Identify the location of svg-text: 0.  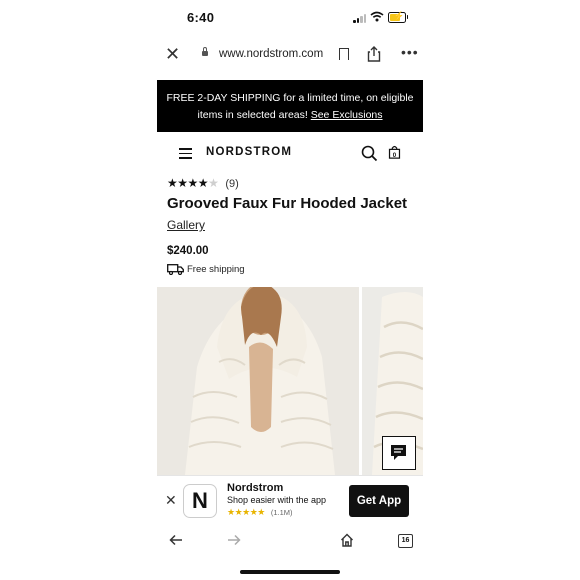
(395, 155).